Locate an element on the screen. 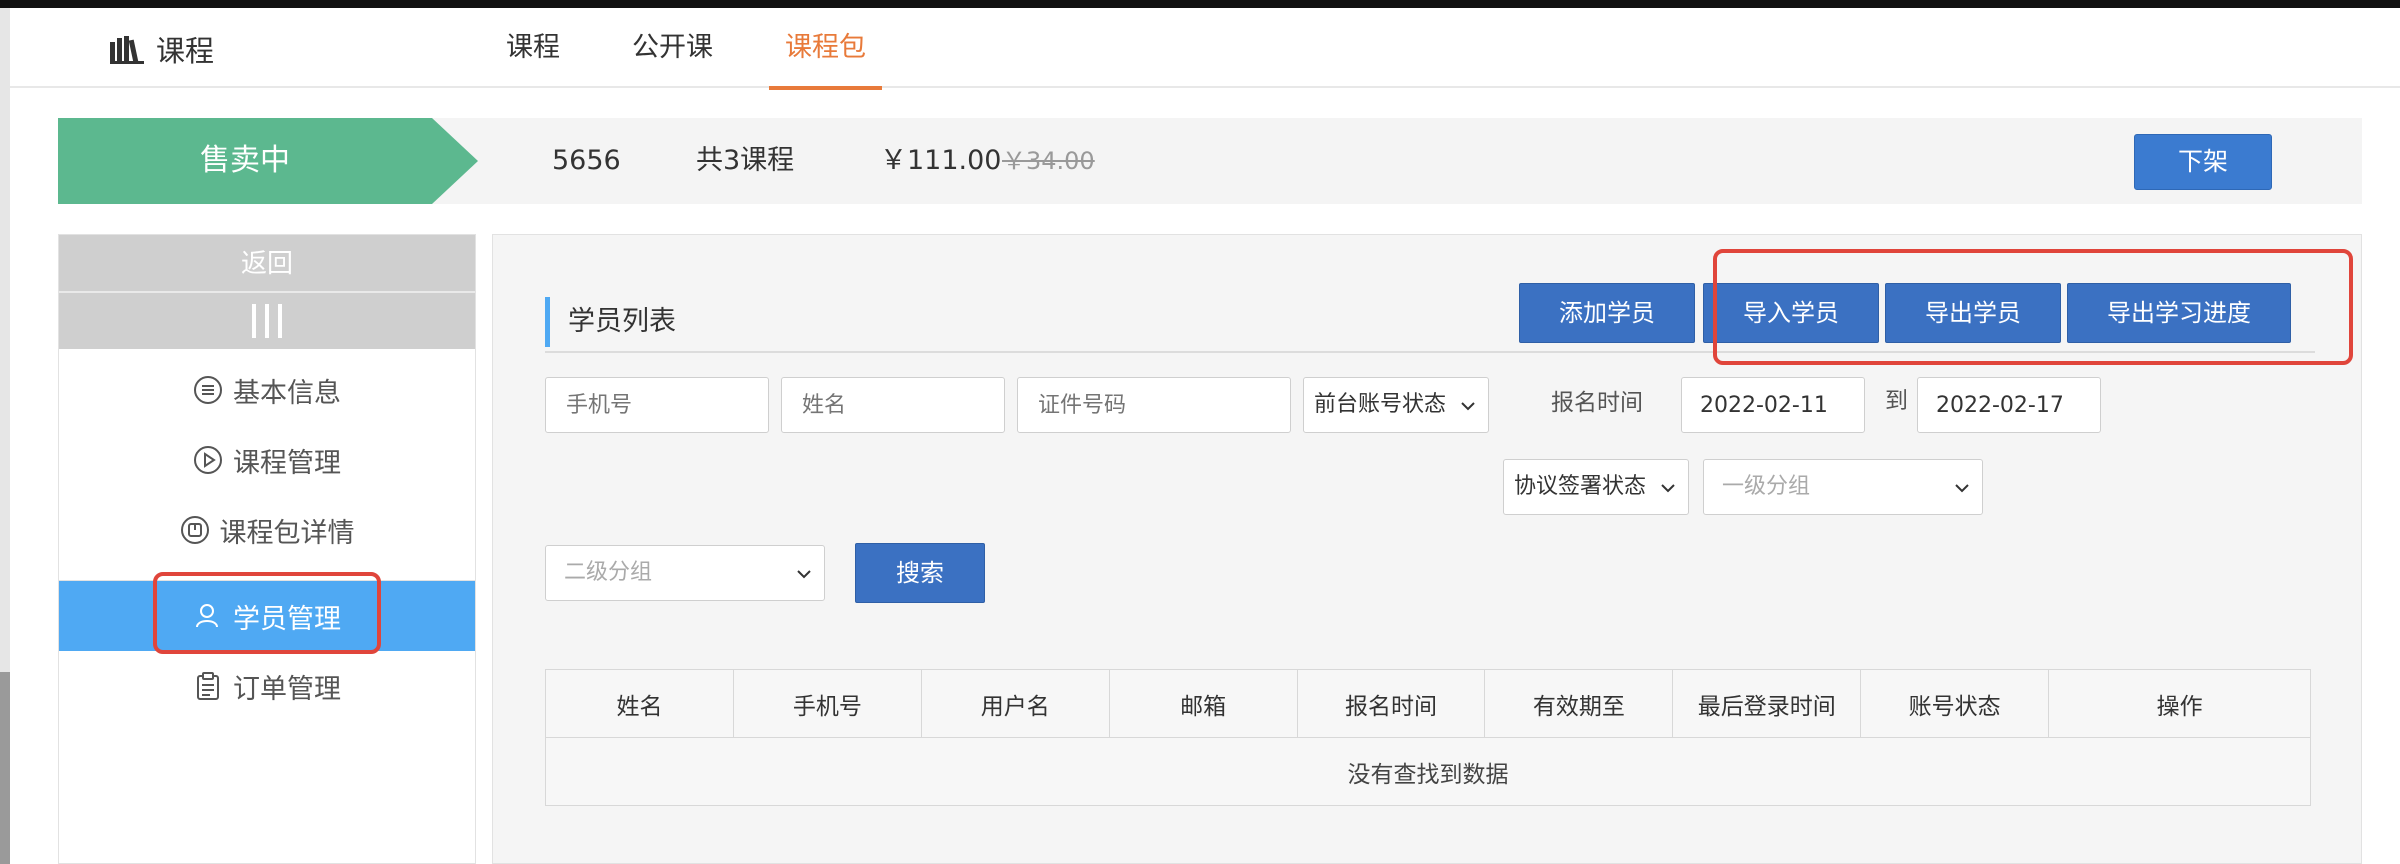 The height and width of the screenshot is (864, 2400). column-header: 报名时间 is located at coordinates (1391, 703).